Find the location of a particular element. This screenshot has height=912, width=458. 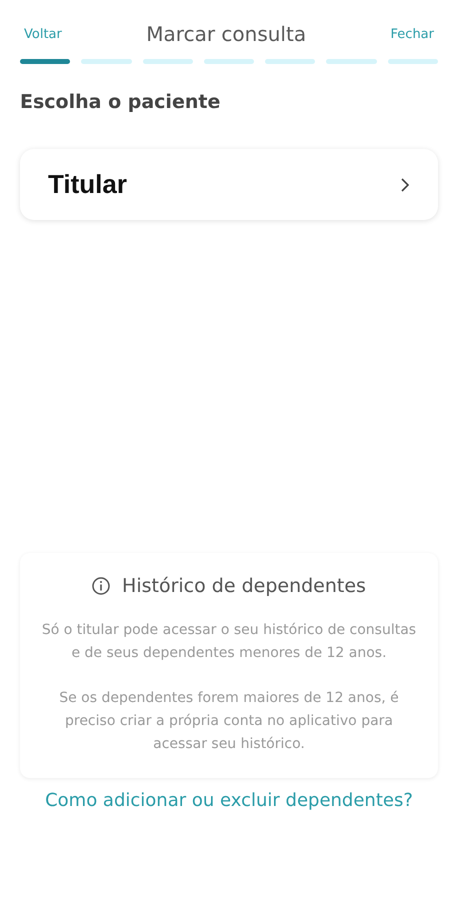

info-title: Histórico de dependentes is located at coordinates (244, 586).